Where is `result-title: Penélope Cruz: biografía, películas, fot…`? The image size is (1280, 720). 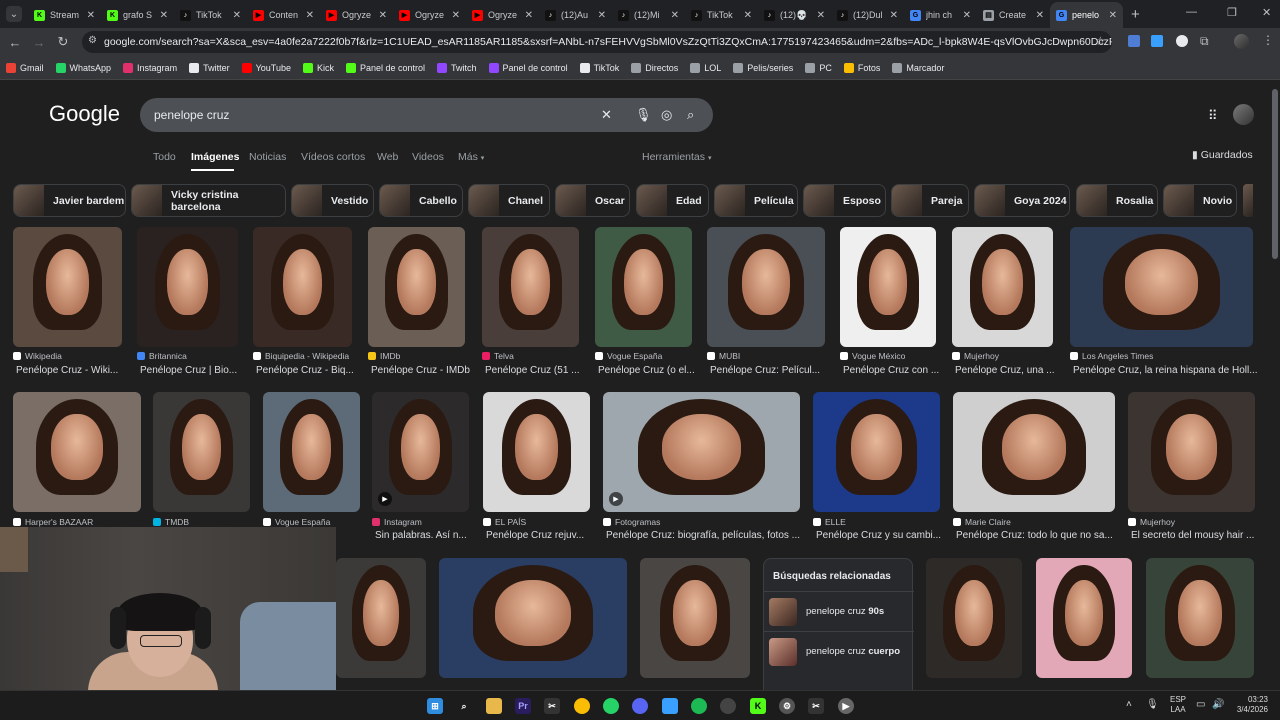 result-title: Penélope Cruz: biografía, películas, fot… is located at coordinates (708, 535).